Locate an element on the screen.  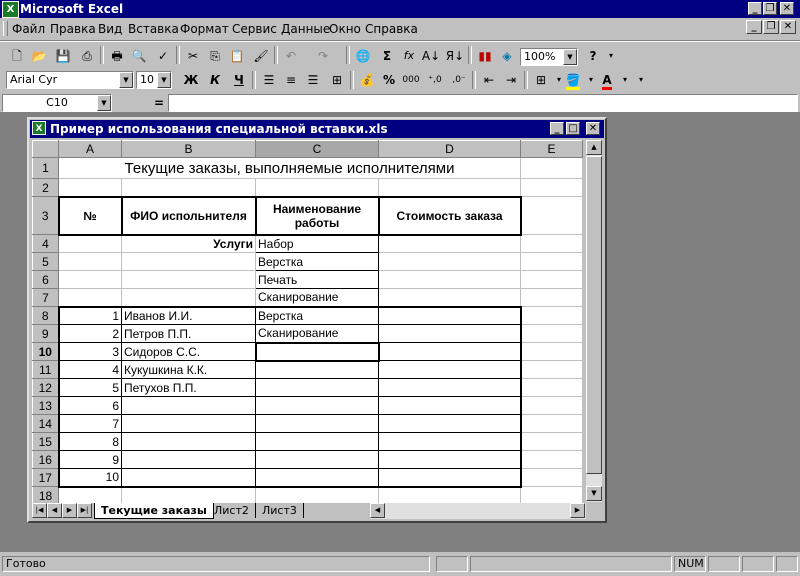
column-header-b: B is located at coordinates (188, 149).